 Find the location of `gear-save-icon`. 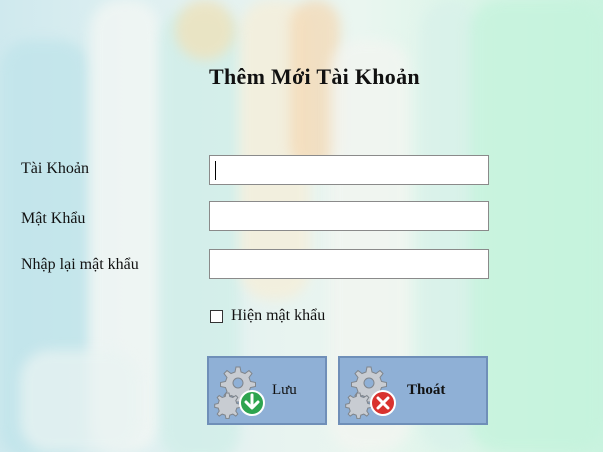

gear-save-icon is located at coordinates (242, 391).